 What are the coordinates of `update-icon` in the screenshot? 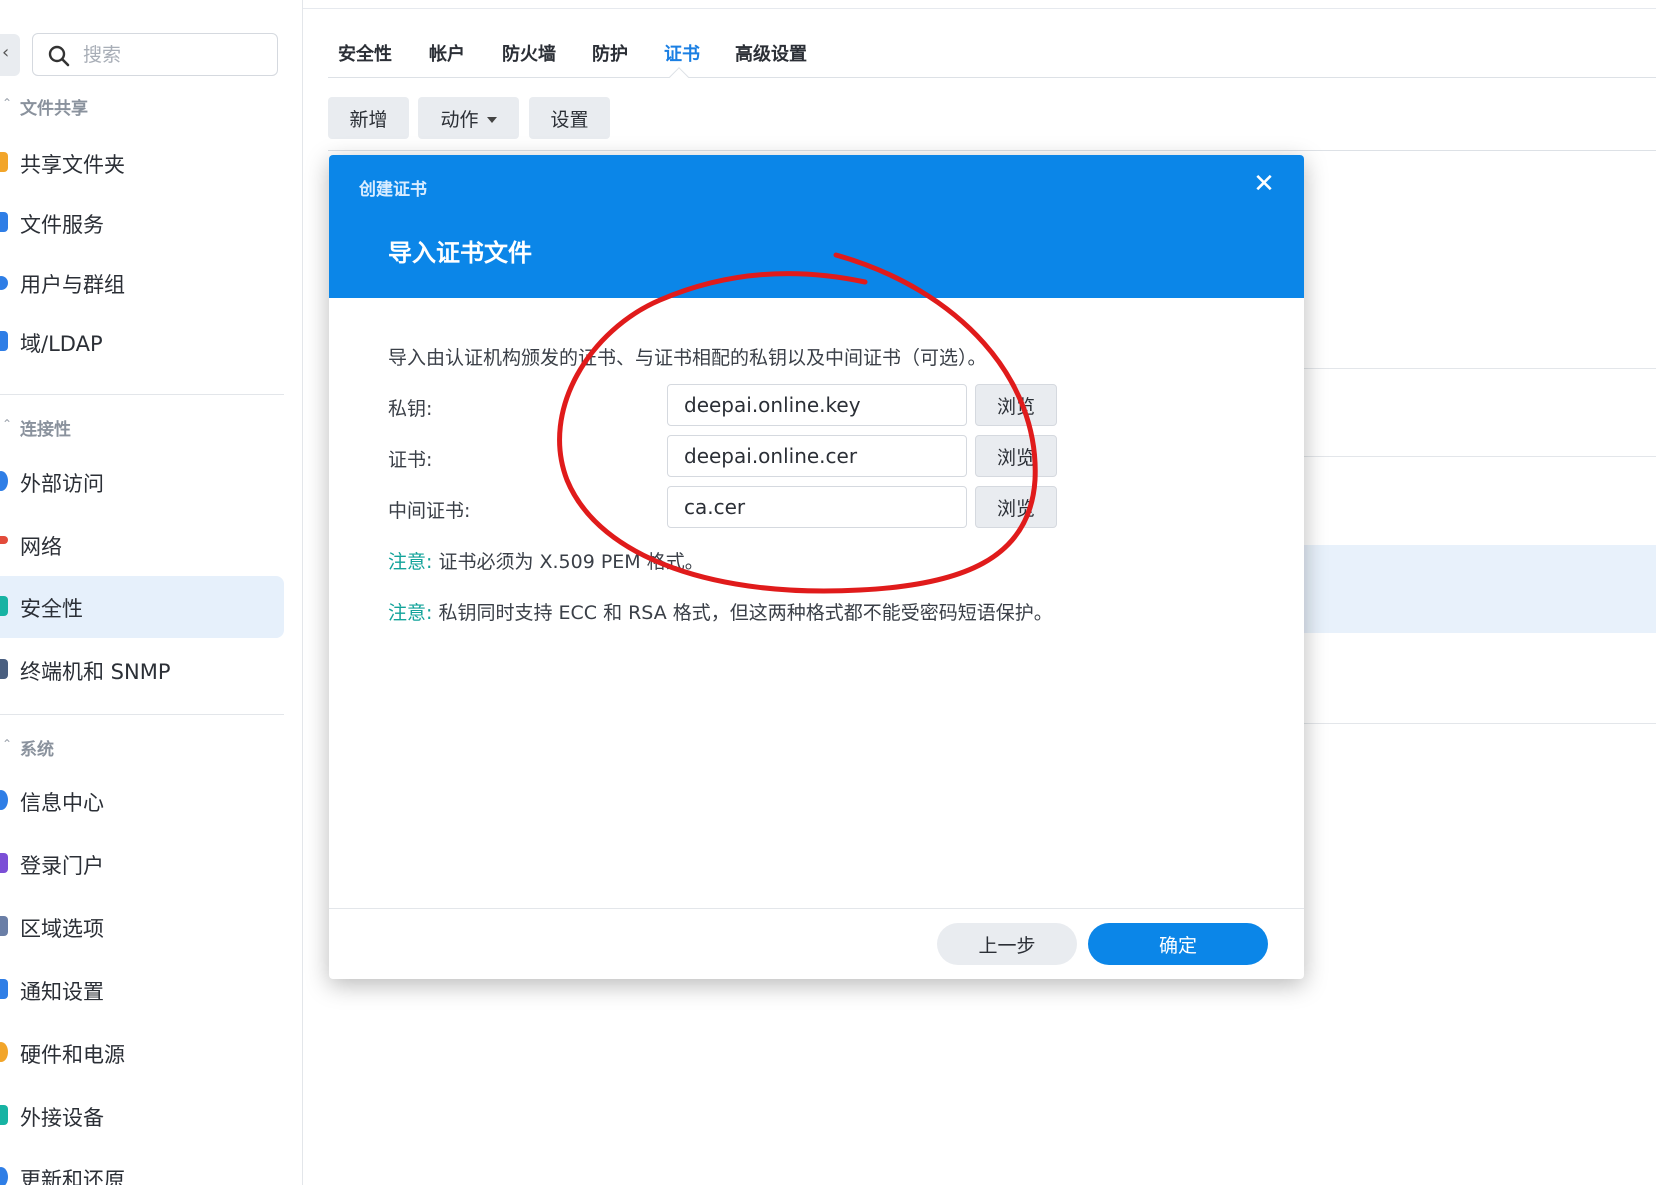 It's located at (4, 1176).